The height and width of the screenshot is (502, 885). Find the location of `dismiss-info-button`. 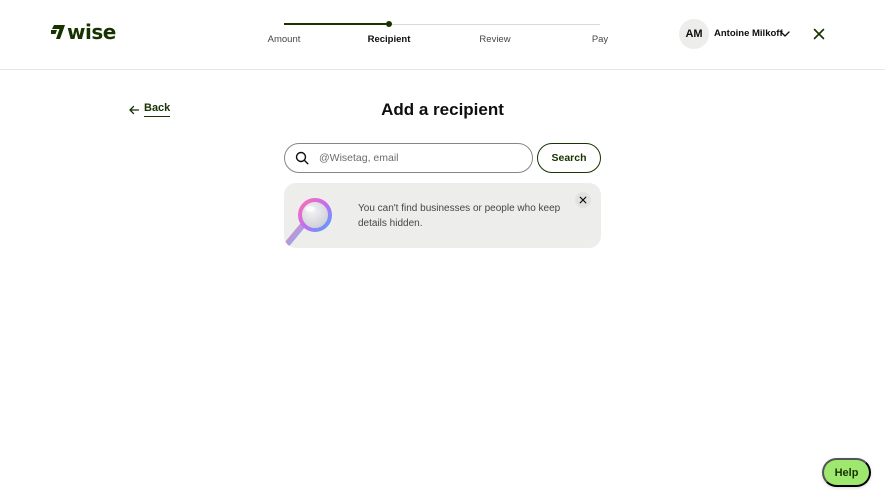

dismiss-info-button is located at coordinates (583, 200).